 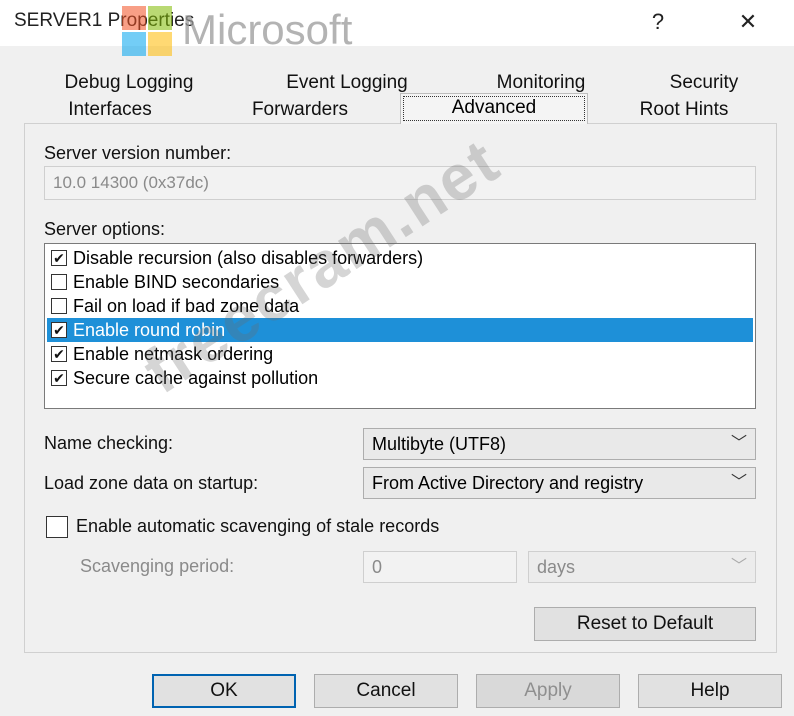 I want to click on load-zone-label: Load zone data on startup:, so click(x=151, y=483).